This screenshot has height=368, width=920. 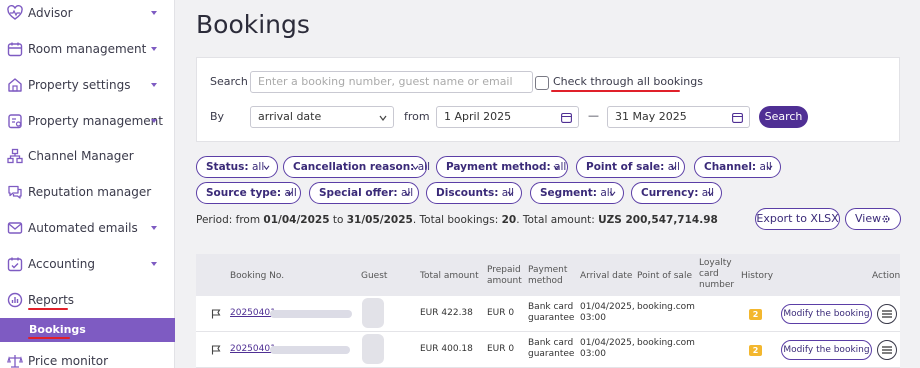 I want to click on channel-filter-chip: Channel: all, so click(x=737, y=167).